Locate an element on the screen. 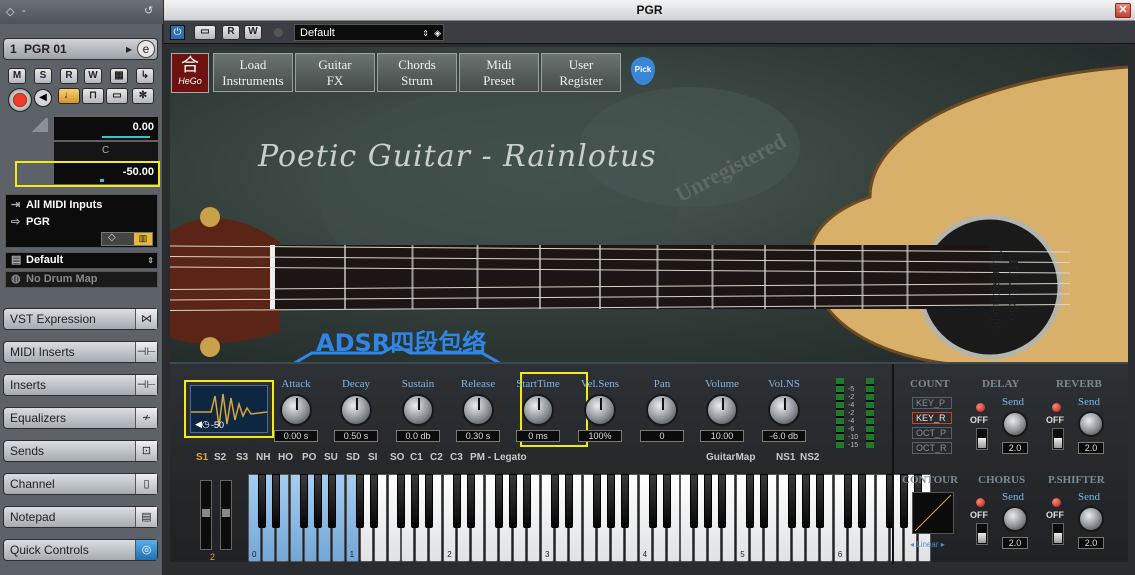 Image resolution: width=1135 pixels, height=575 pixels. record-button is located at coordinates (20, 100).